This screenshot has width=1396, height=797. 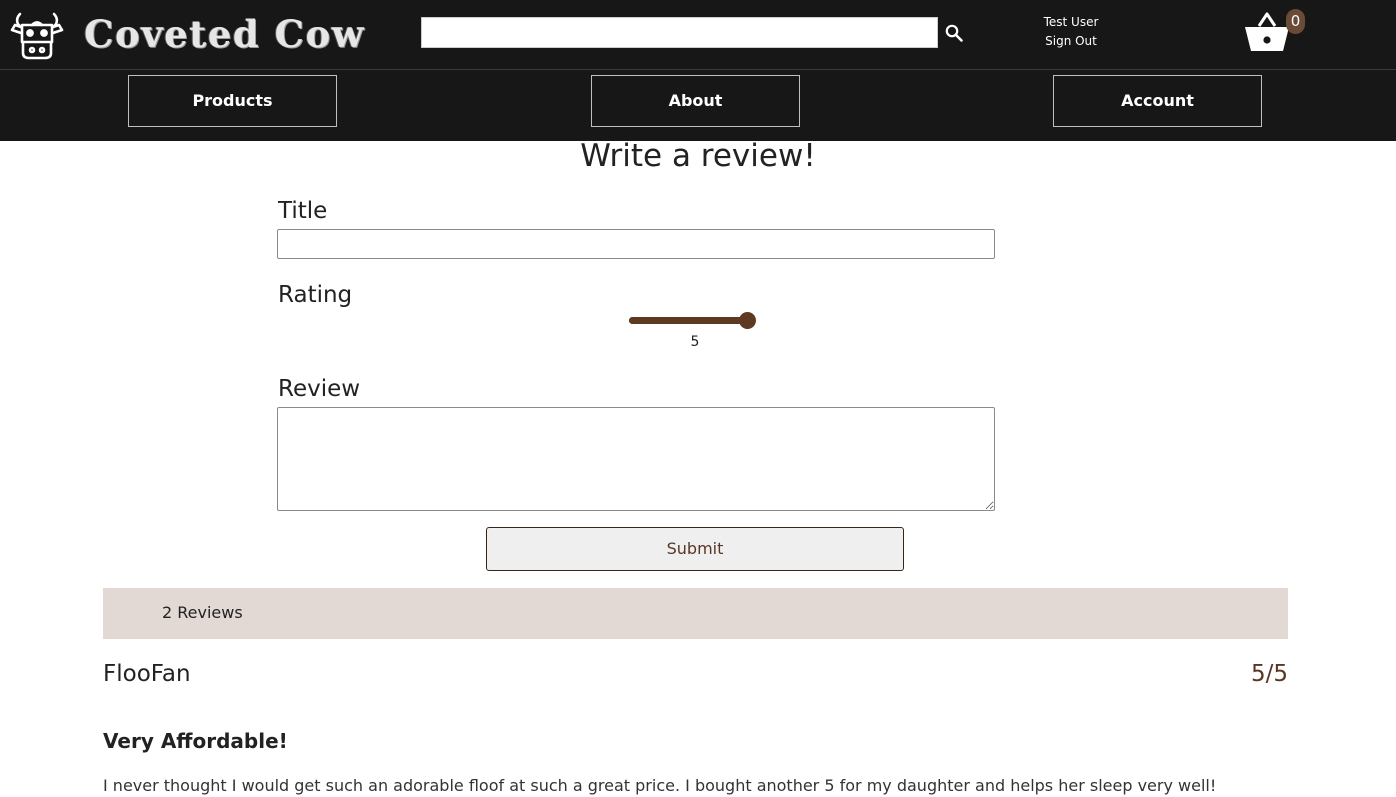 What do you see at coordinates (1267, 32) in the screenshot?
I see `basket-icon` at bounding box center [1267, 32].